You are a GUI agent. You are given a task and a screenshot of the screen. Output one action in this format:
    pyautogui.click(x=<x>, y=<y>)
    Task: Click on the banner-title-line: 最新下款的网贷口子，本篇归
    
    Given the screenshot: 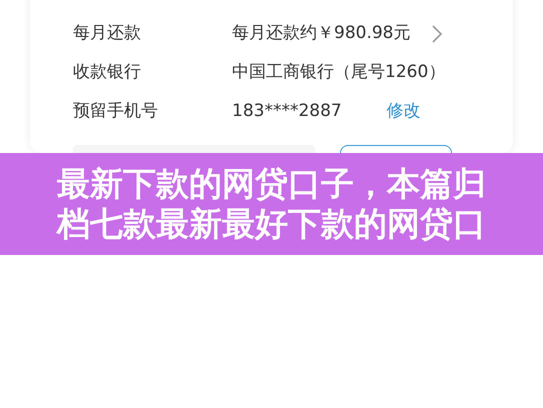 What is the action you would take?
    pyautogui.click(x=271, y=184)
    